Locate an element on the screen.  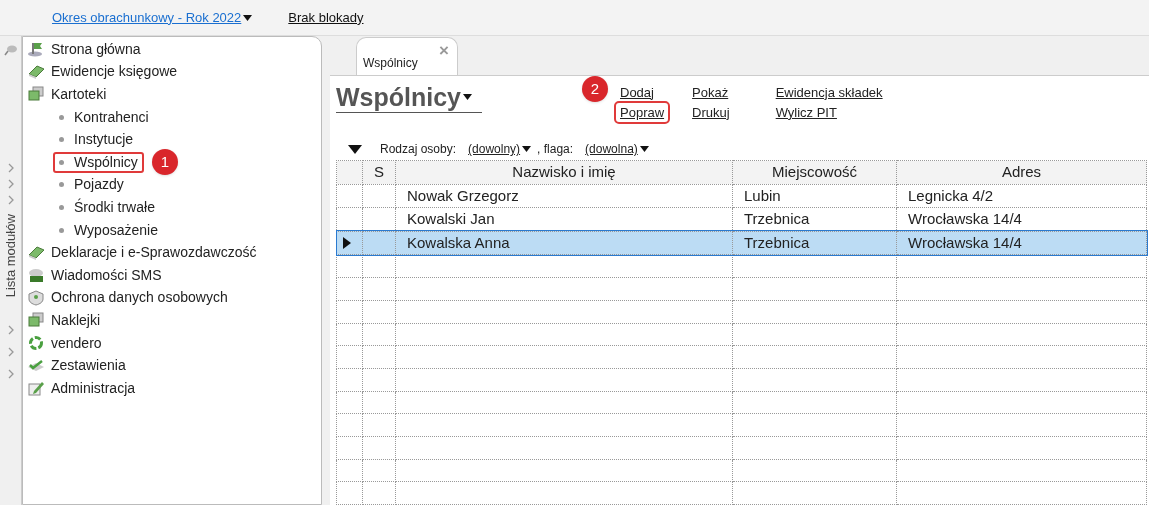
submodule-item: Wspólnicy is located at coordinates (98, 162).